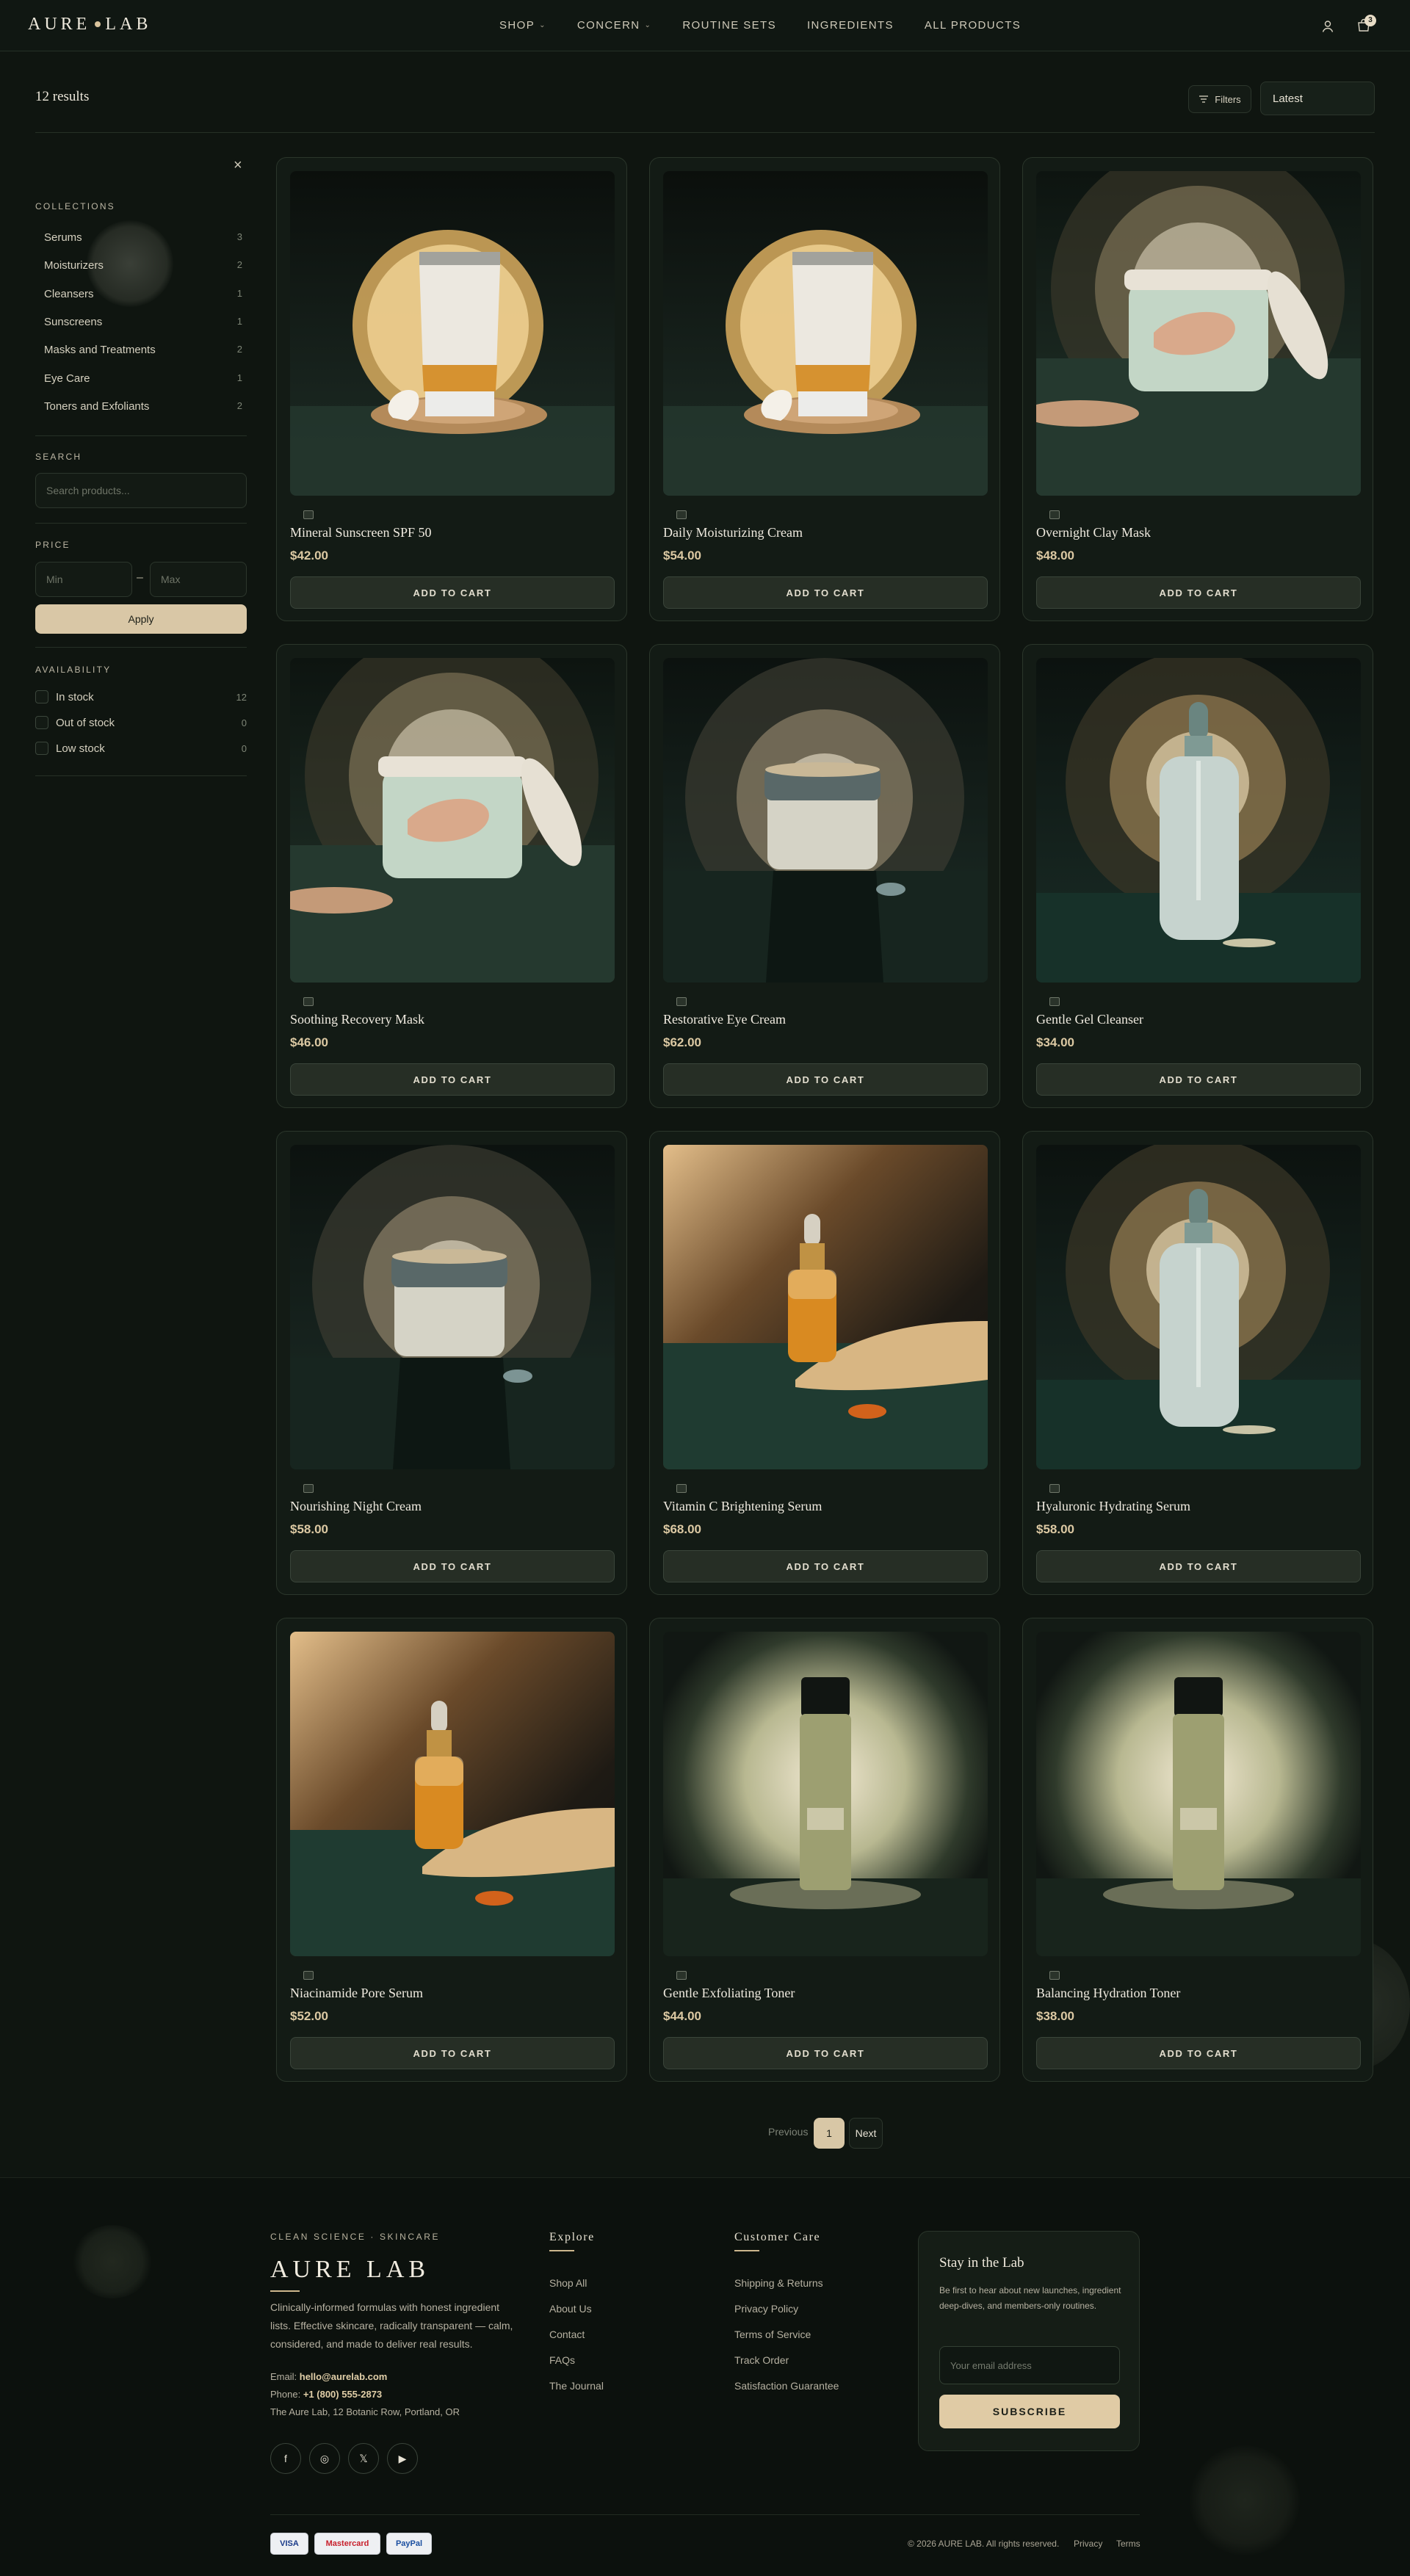 The width and height of the screenshot is (1410, 2576). I want to click on nav-item-concern: CONCERN ⌄, so click(614, 25).